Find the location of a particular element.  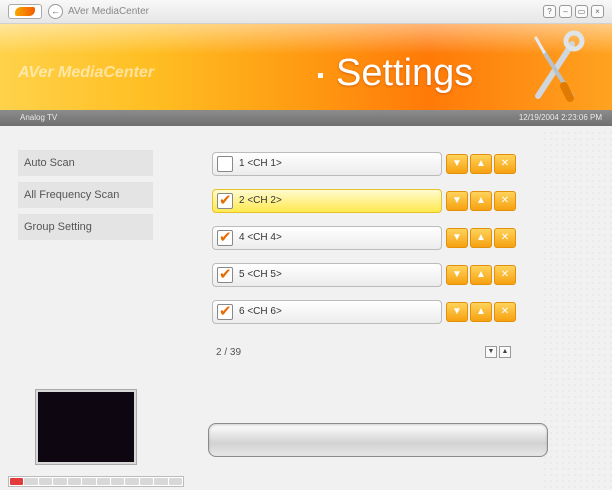

menu-item-group-setting: Group Setting is located at coordinates (85, 227).